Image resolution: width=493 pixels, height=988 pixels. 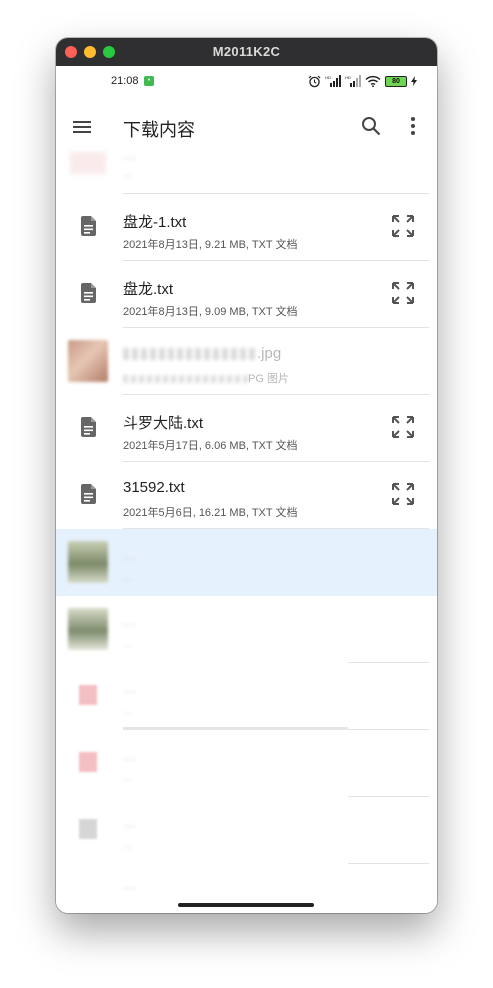 What do you see at coordinates (246, 428) in the screenshot?
I see `list-item: 斗罗大陆.txt 2021年5月17日, 6.06 MB, TXT 文档` at bounding box center [246, 428].